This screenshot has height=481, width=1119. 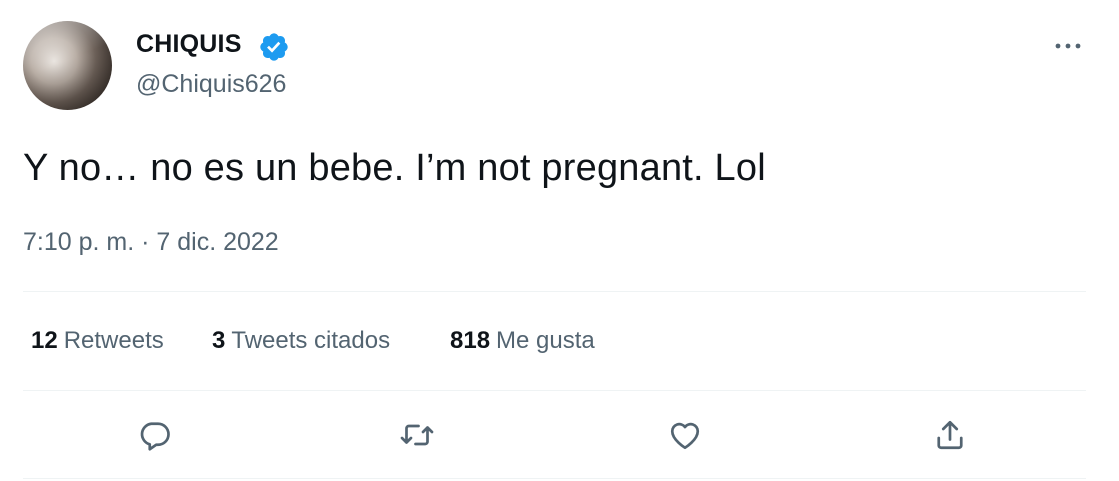 I want to click on share-icon, so click(x=950, y=435).